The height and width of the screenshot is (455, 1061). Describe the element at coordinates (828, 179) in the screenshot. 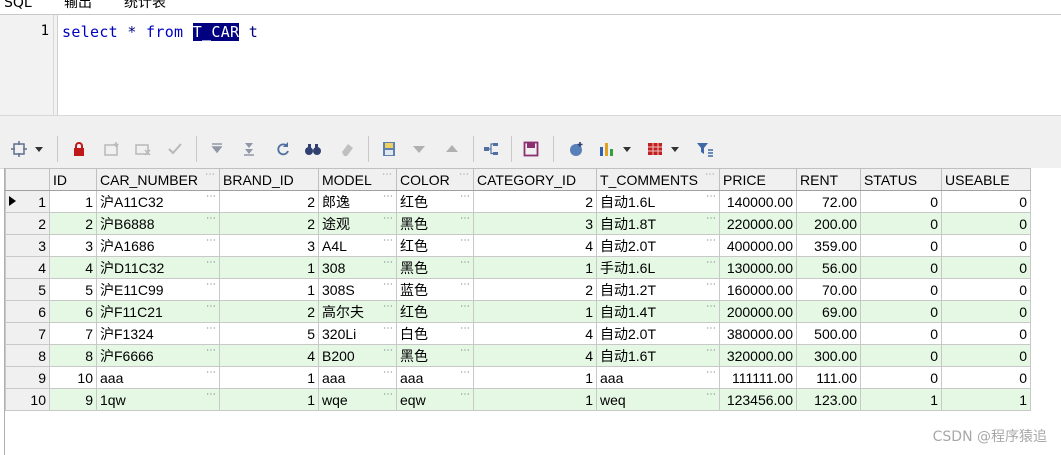

I see `column-header: RENT` at that location.